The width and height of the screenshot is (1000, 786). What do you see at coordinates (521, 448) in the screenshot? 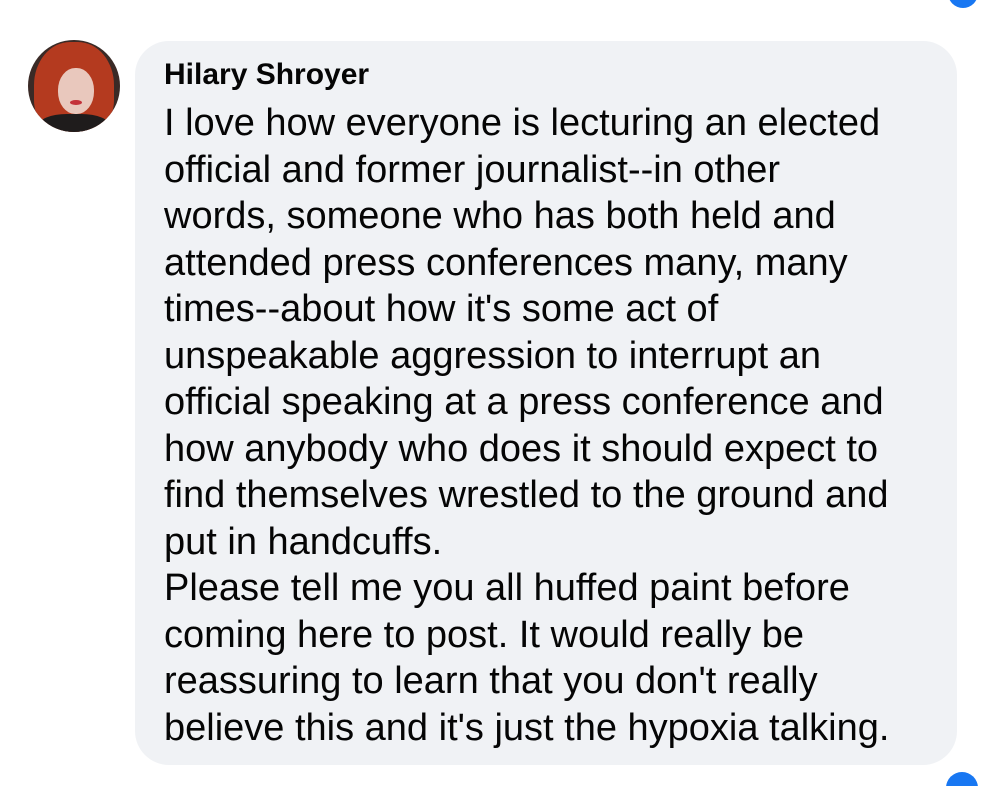
I see `comment-line: how anybody who does it should expect to` at bounding box center [521, 448].